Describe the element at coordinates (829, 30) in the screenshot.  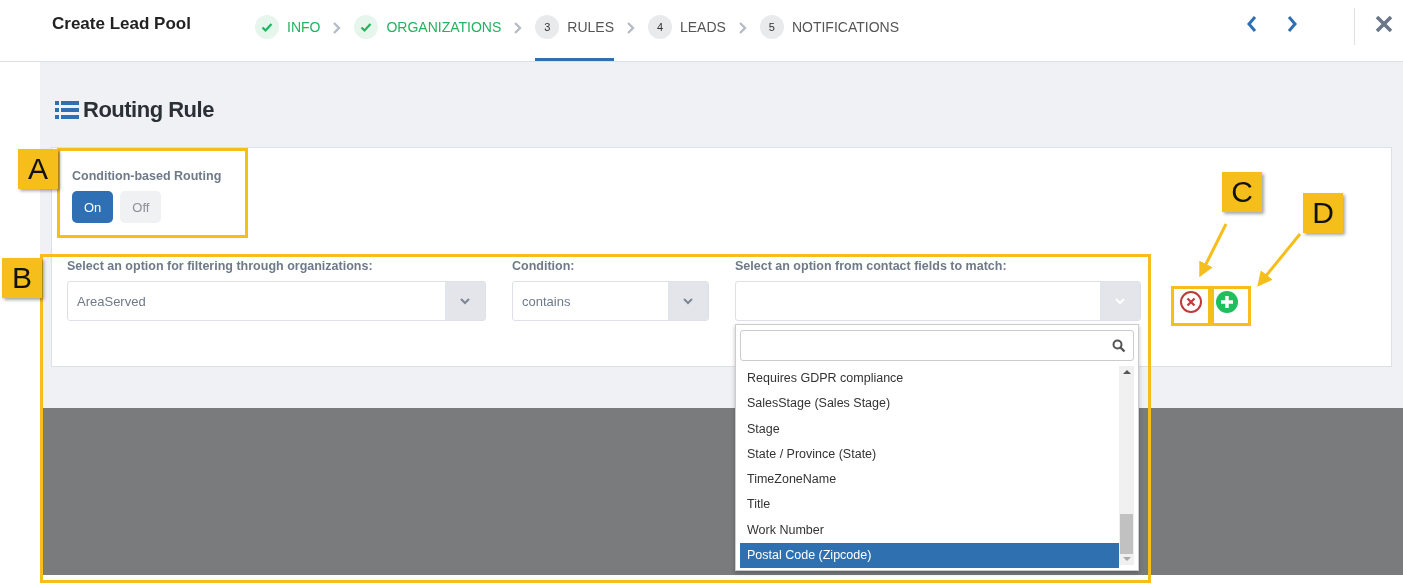
I see `step-tab: 5 NOTIFICATIONS` at that location.